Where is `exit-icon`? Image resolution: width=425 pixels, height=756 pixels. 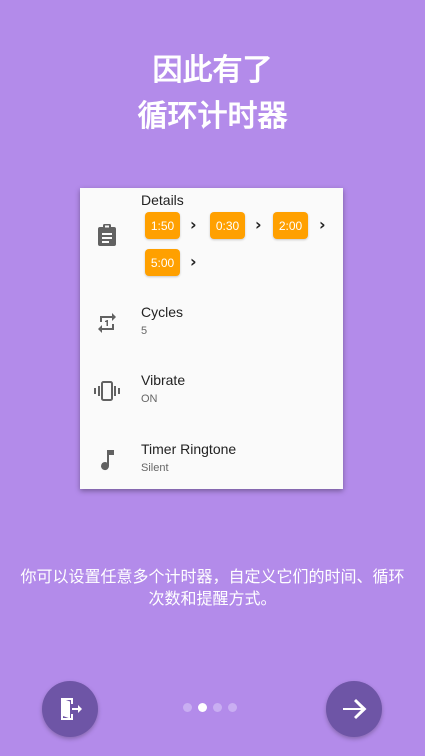 exit-icon is located at coordinates (71, 709).